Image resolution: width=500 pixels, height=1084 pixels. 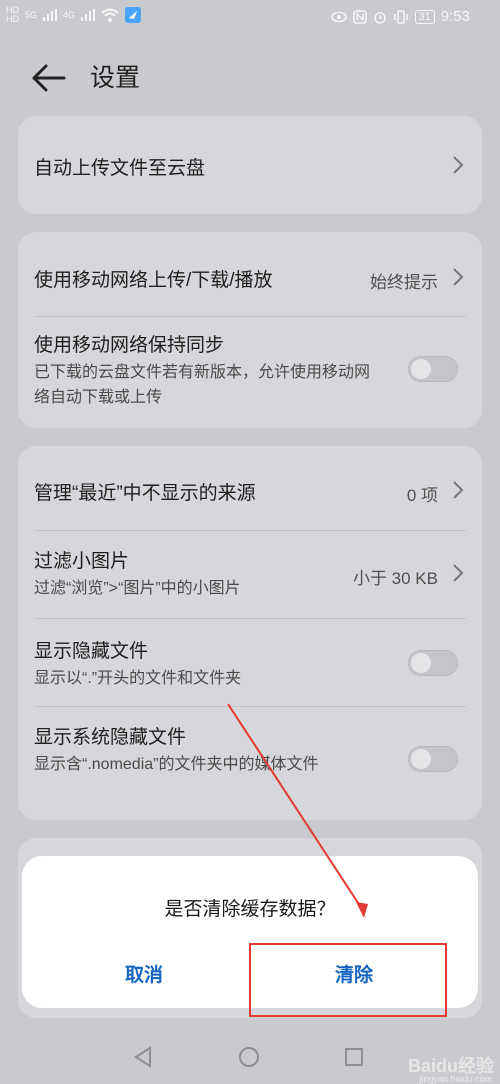 I want to click on network-5g: 5G, so click(x=31, y=14).